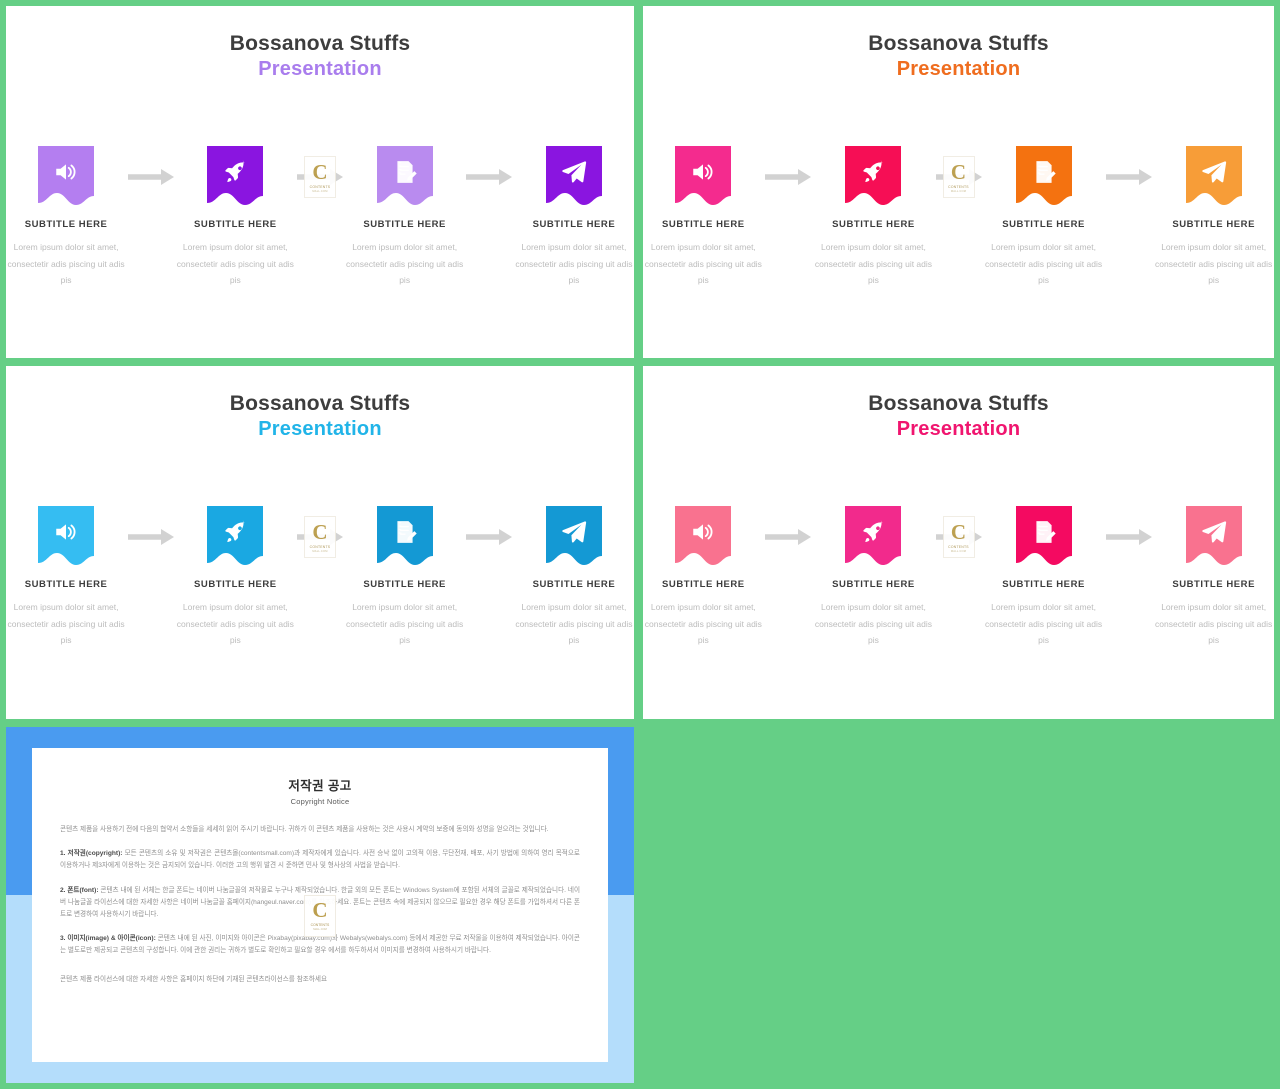 Image resolution: width=1280 pixels, height=1089 pixels. Describe the element at coordinates (91, 854) in the screenshot. I see `copyright-section-1-label: 1. 저작권(copyright):` at that location.